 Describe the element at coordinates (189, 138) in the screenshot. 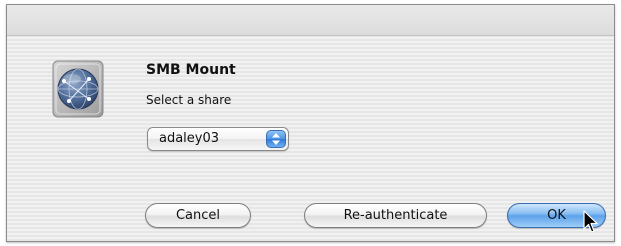

I see `share-select-value: adaley03` at that location.